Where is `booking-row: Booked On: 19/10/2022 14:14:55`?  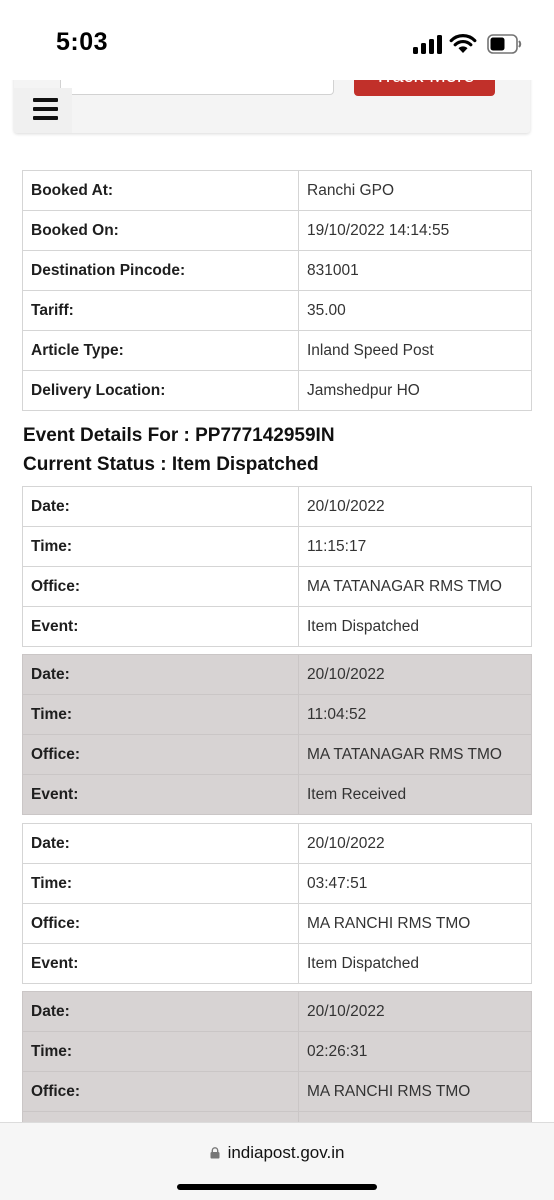 booking-row: Booked On: 19/10/2022 14:14:55 is located at coordinates (277, 230).